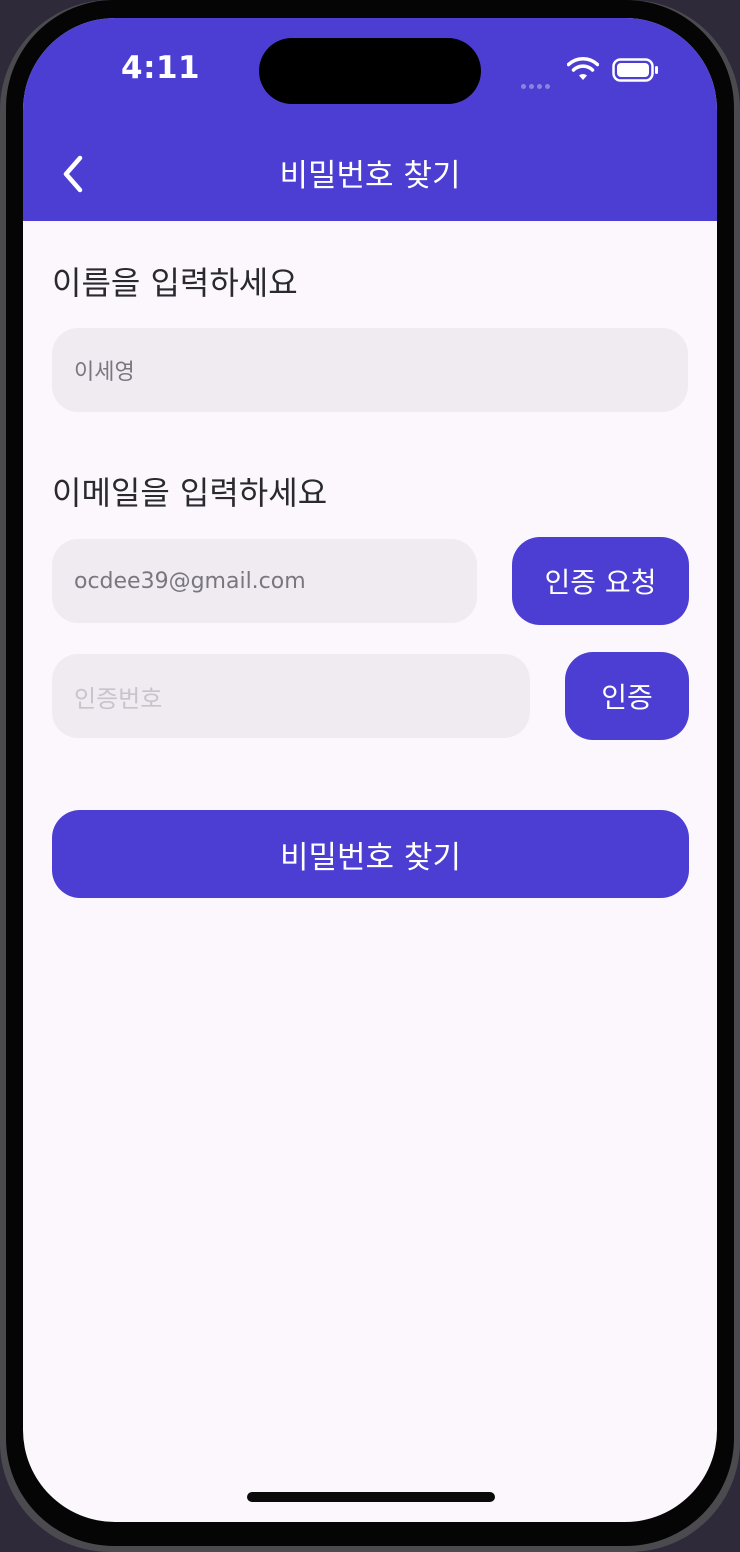  Describe the element at coordinates (370, 370) in the screenshot. I see `name-field: 이세영` at that location.